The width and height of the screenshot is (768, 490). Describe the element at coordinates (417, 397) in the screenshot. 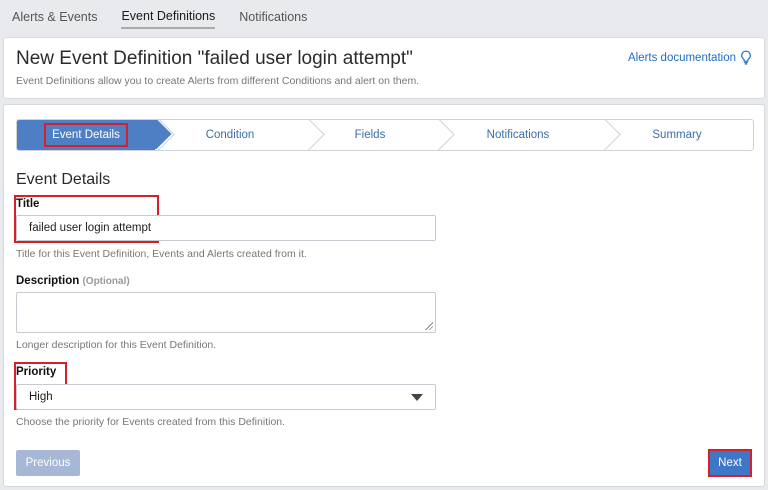

I see `chevron-down-icon` at that location.